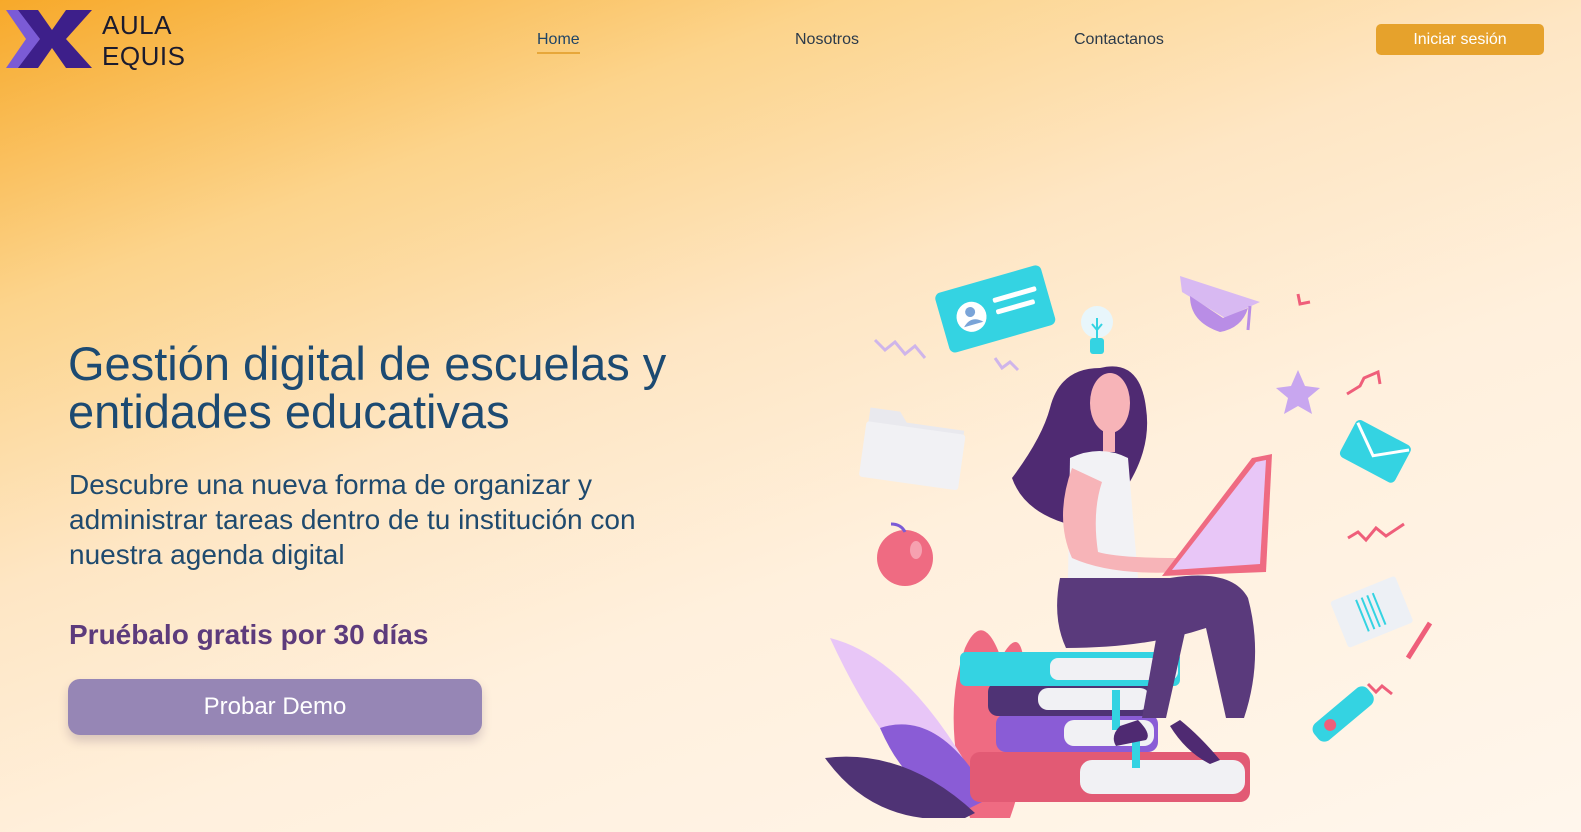 This screenshot has height=832, width=1581. I want to click on document-icon, so click(1371, 612).